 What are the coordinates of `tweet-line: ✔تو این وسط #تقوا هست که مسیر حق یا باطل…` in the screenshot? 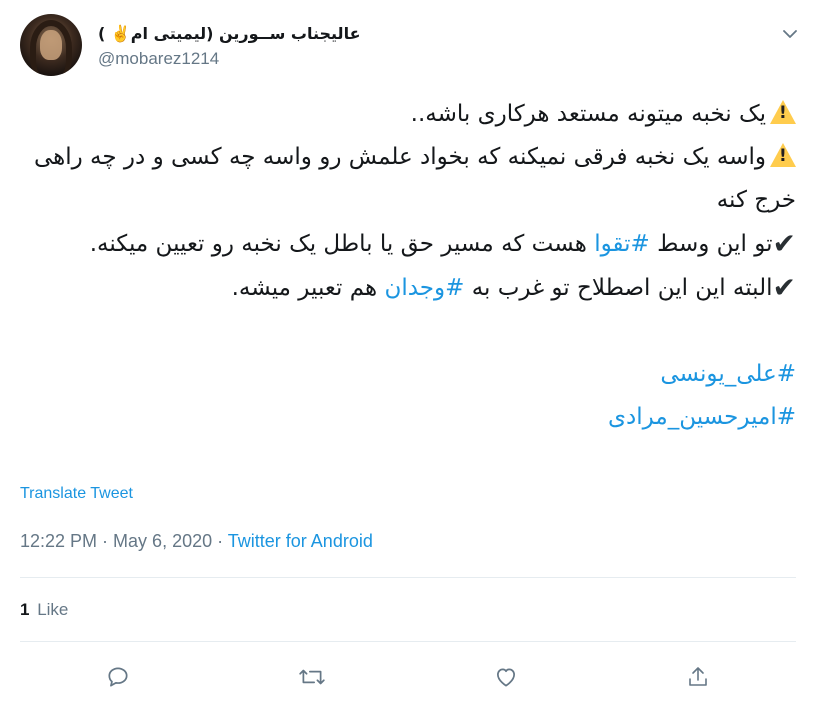 It's located at (408, 244).